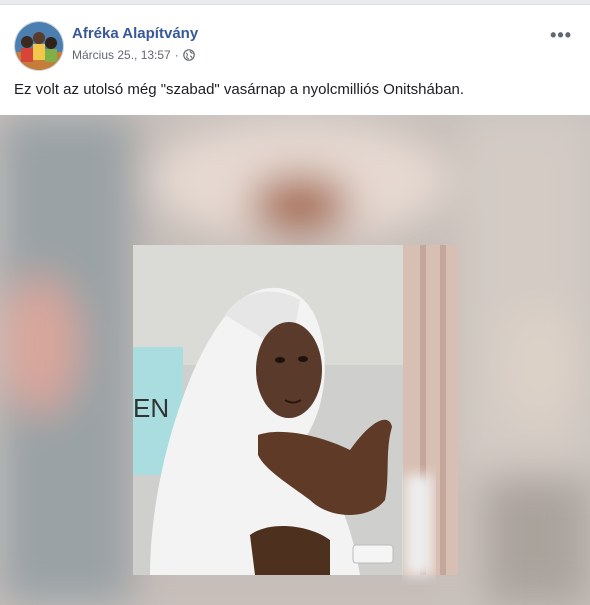 This screenshot has height=605, width=590. Describe the element at coordinates (561, 35) in the screenshot. I see `more-options-icon: •••` at that location.